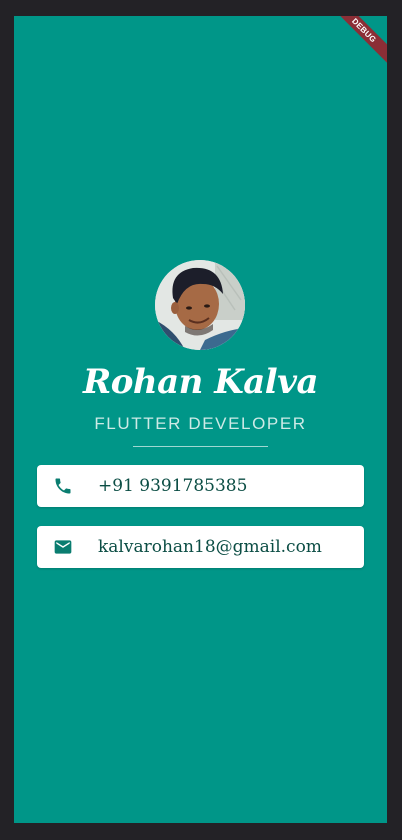  Describe the element at coordinates (200, 382) in the screenshot. I see `profile-name: Rohan Kalva` at that location.